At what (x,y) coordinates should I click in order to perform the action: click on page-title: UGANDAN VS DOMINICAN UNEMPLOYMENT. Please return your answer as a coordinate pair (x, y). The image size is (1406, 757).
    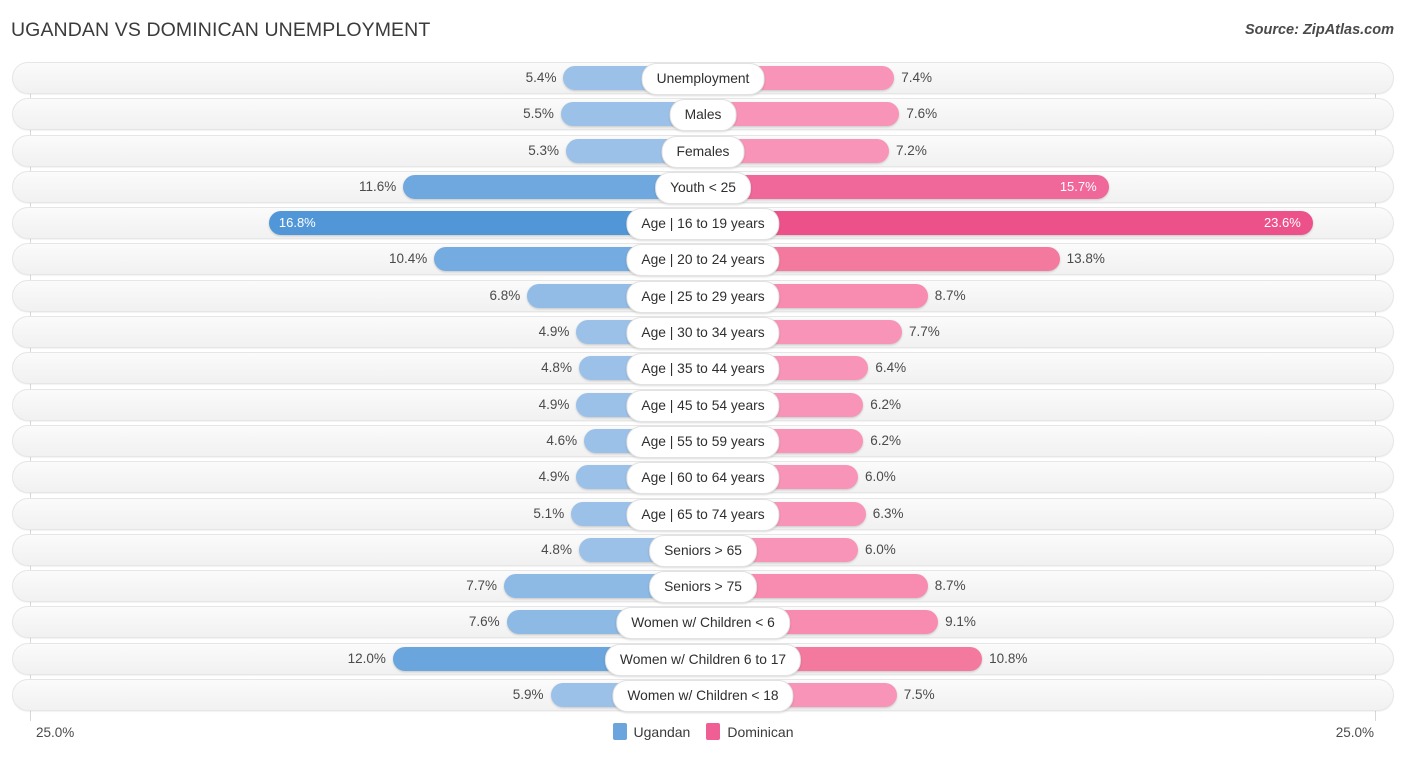
    Looking at the image, I should click on (221, 30).